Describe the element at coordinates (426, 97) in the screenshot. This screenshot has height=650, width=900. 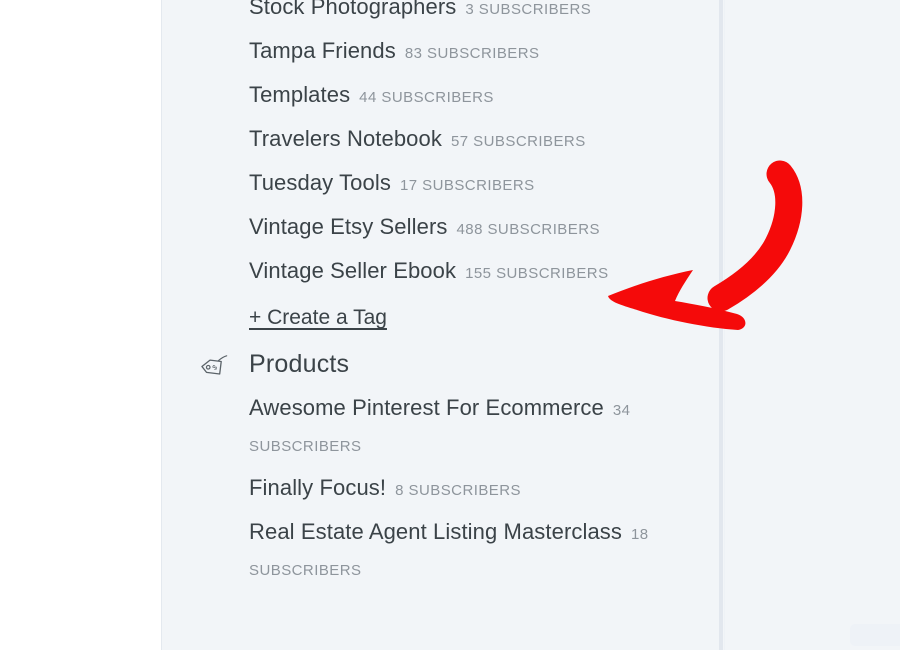
I see `tag-subscribers: 44 SUBSCRIBERS` at that location.